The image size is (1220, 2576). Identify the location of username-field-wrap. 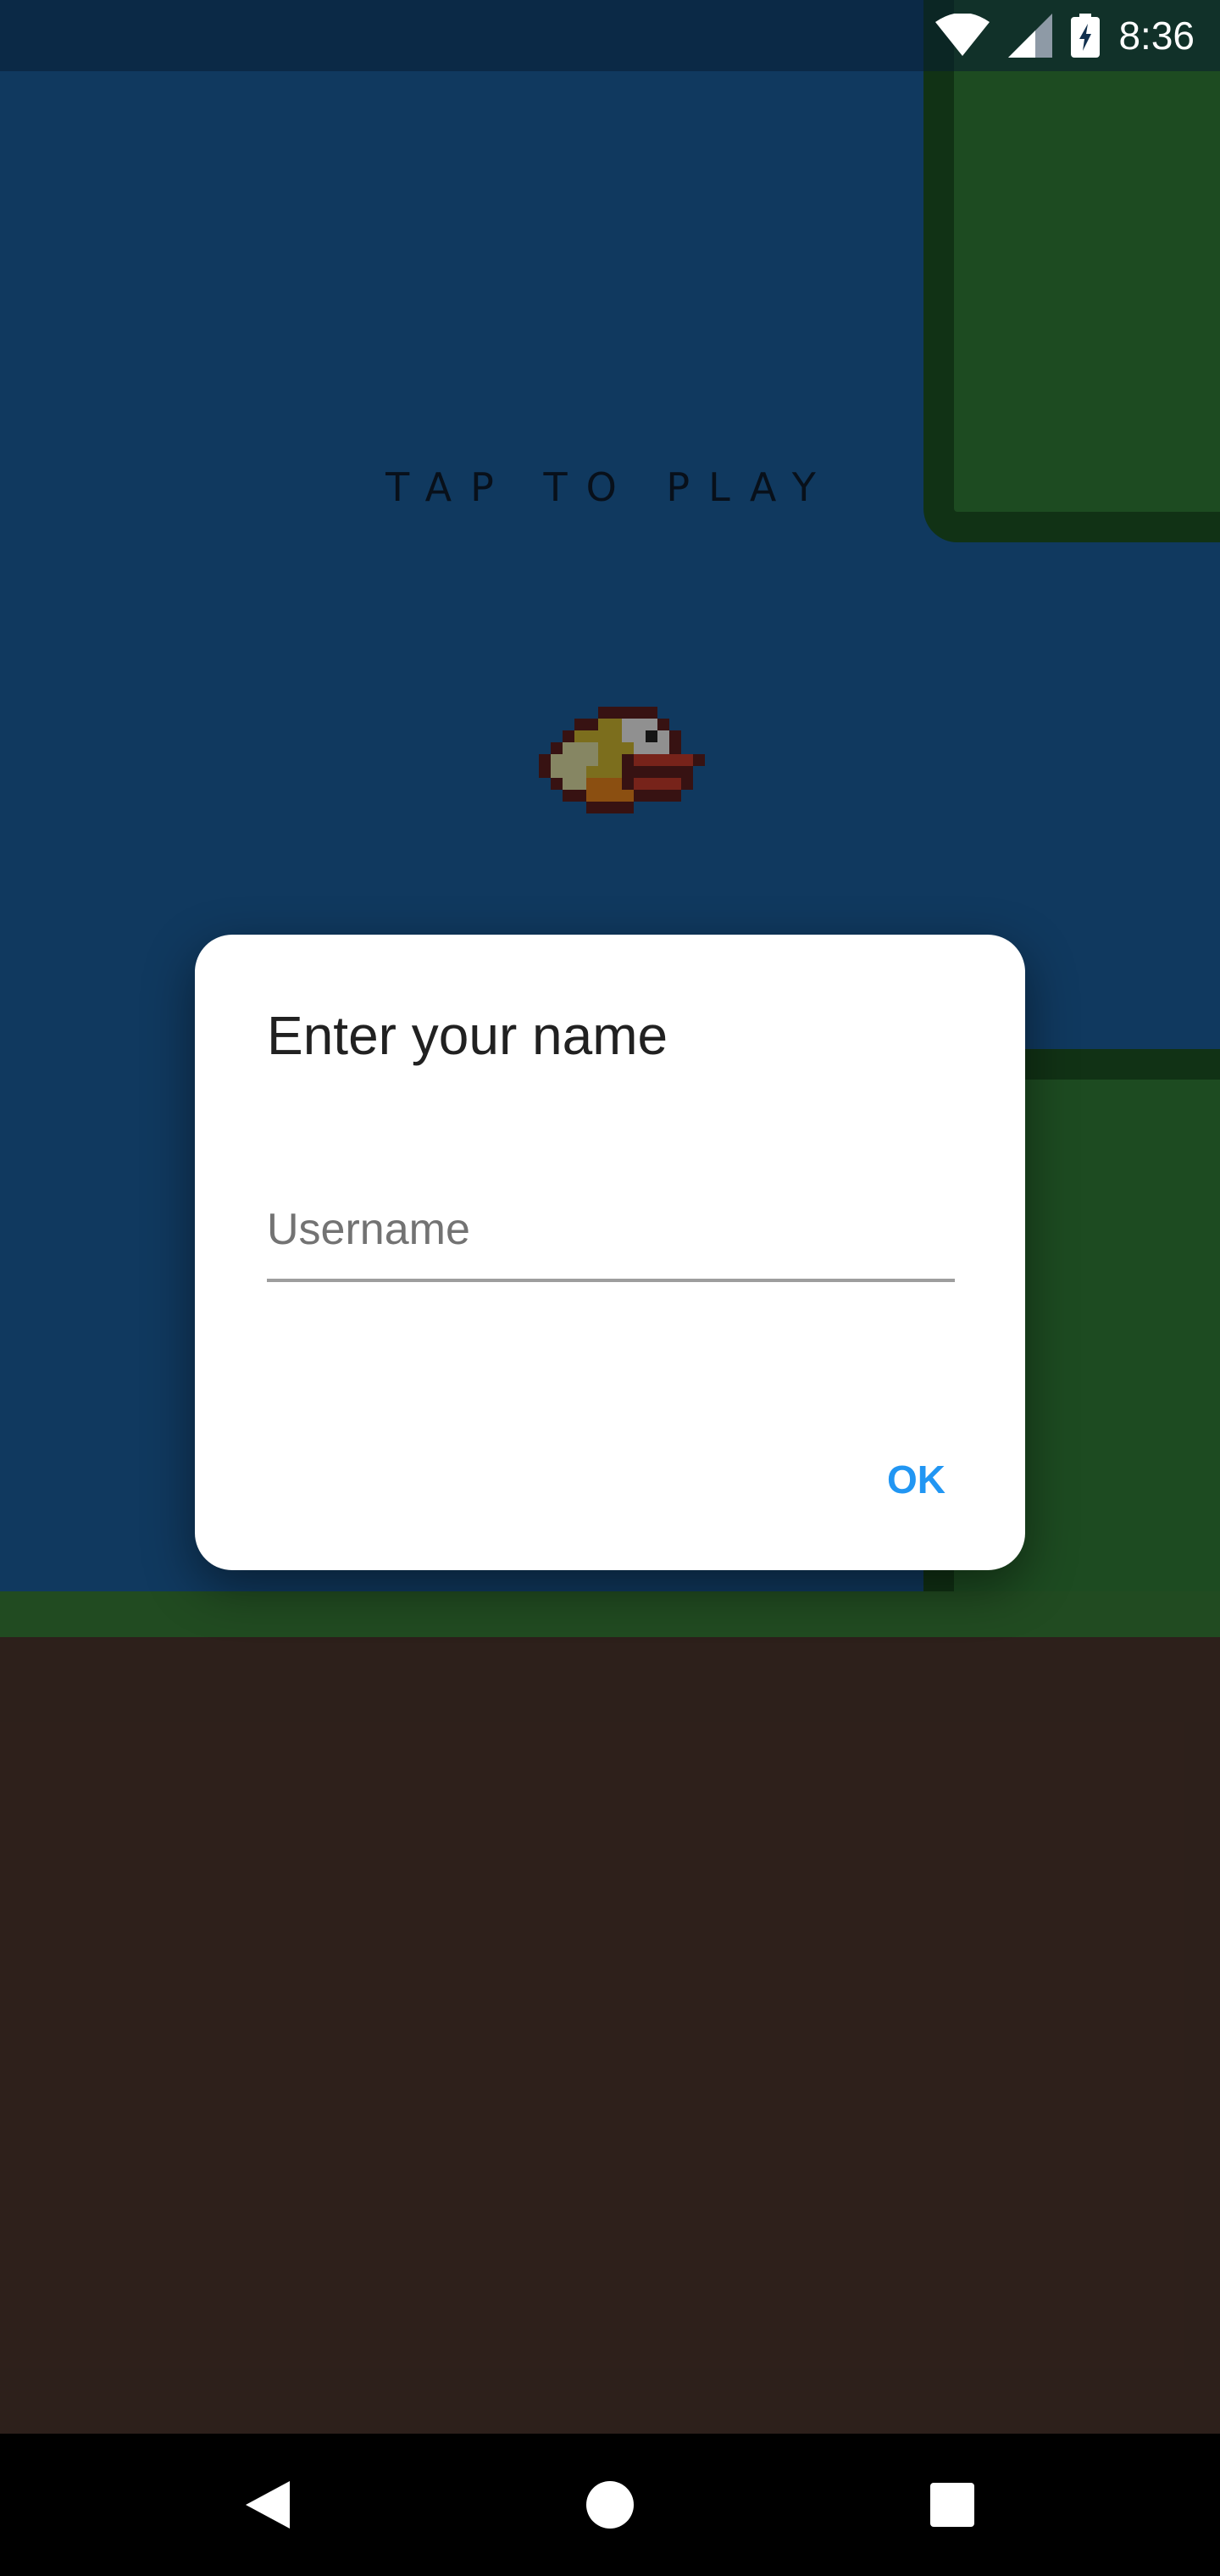
(611, 1288).